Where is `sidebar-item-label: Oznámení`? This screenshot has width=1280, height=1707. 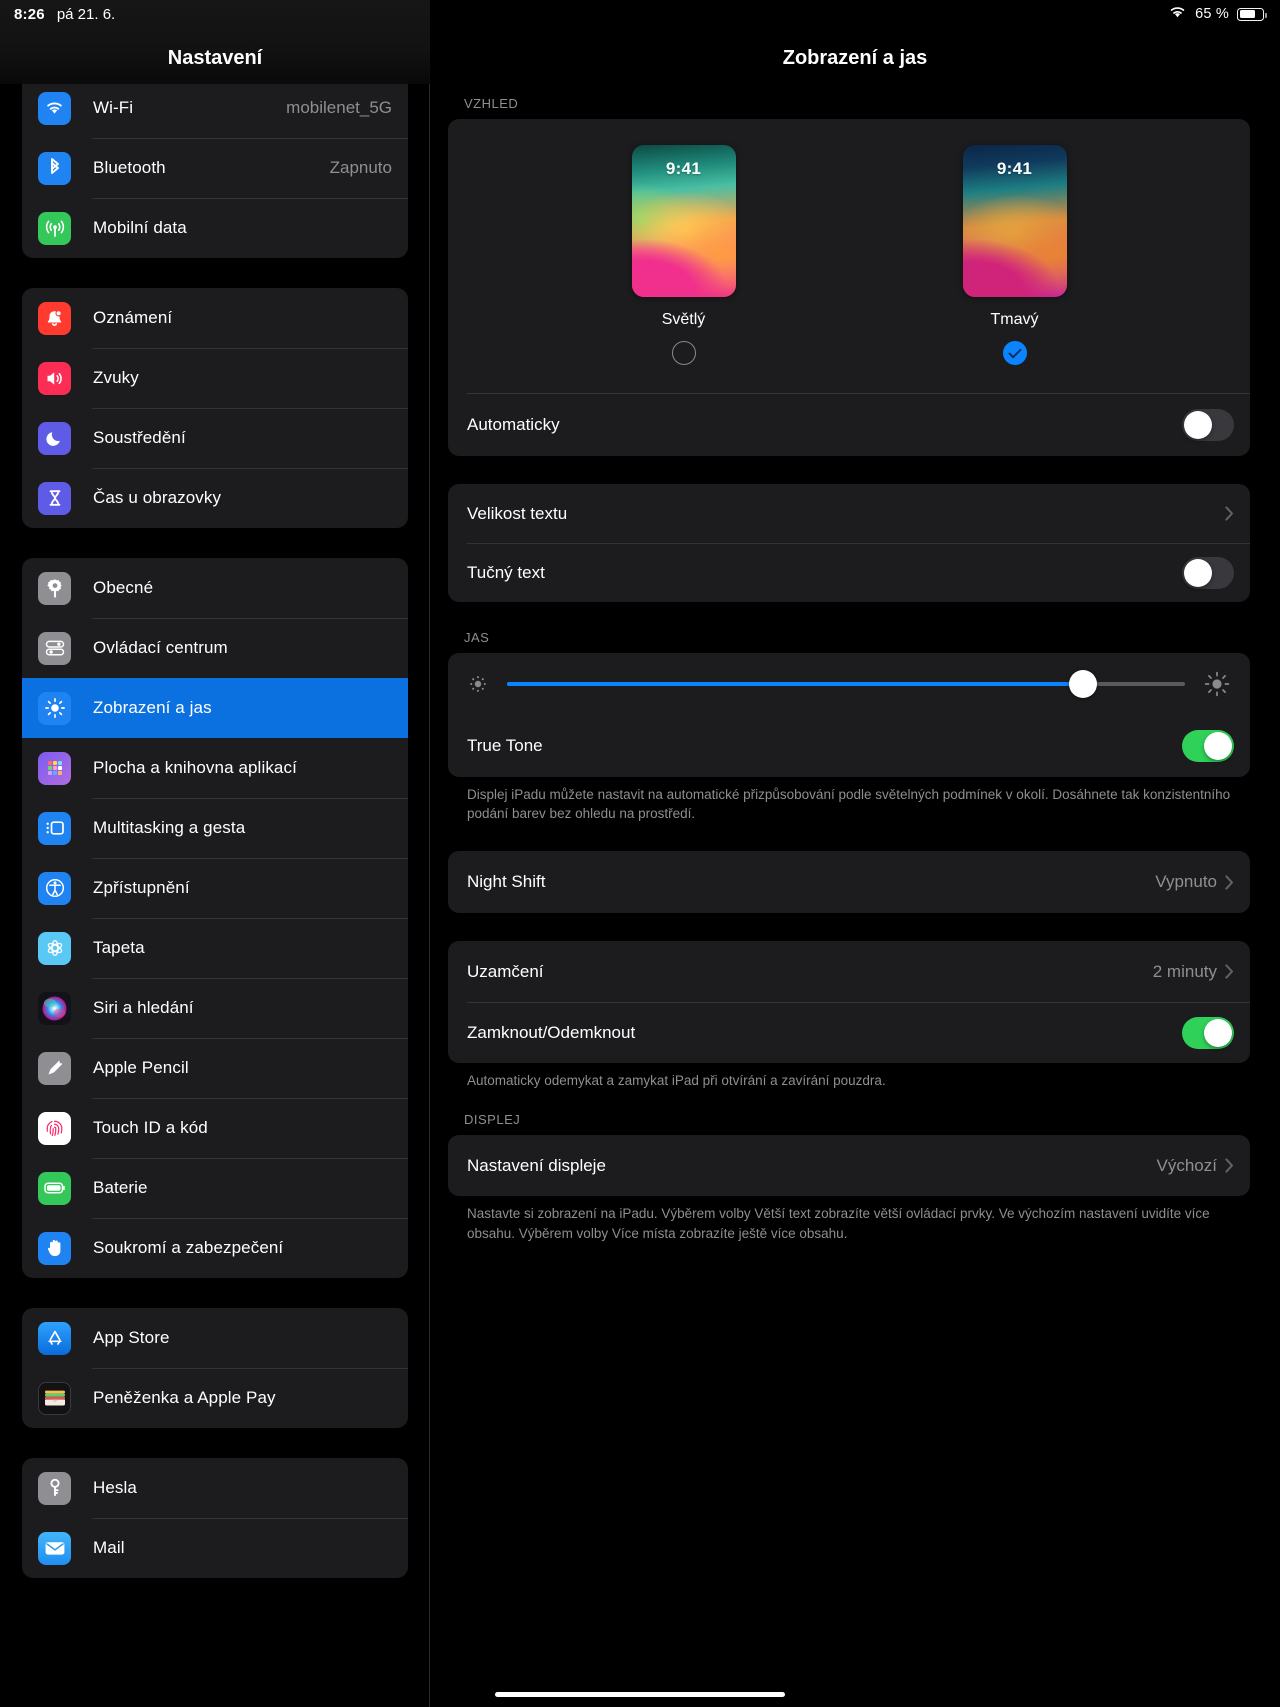
sidebar-item-label: Oznámení is located at coordinates (133, 317).